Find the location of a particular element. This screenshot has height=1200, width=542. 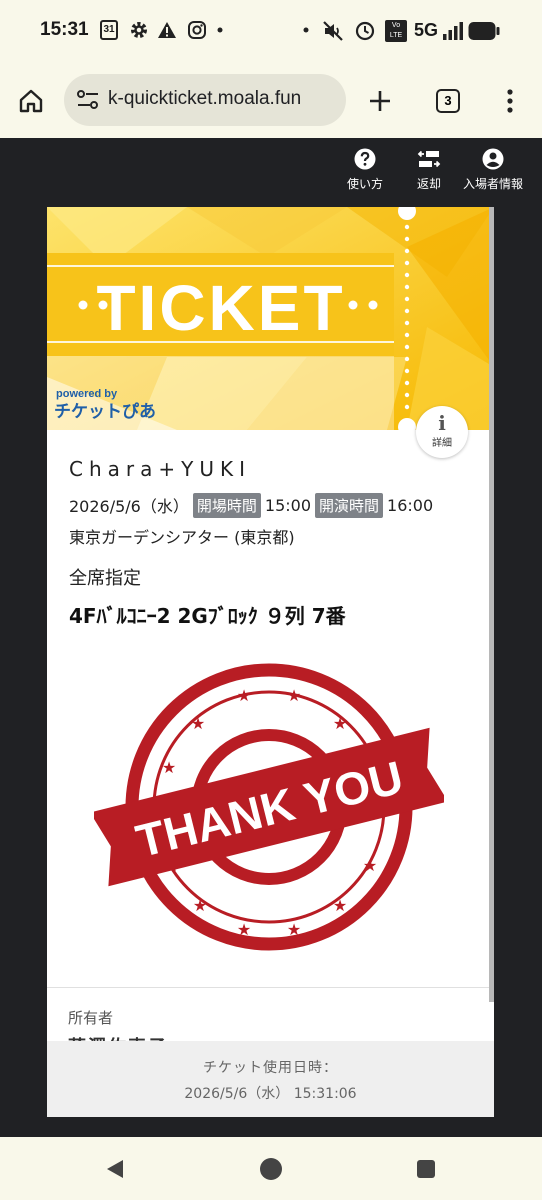

warning-icon is located at coordinates (167, 30).